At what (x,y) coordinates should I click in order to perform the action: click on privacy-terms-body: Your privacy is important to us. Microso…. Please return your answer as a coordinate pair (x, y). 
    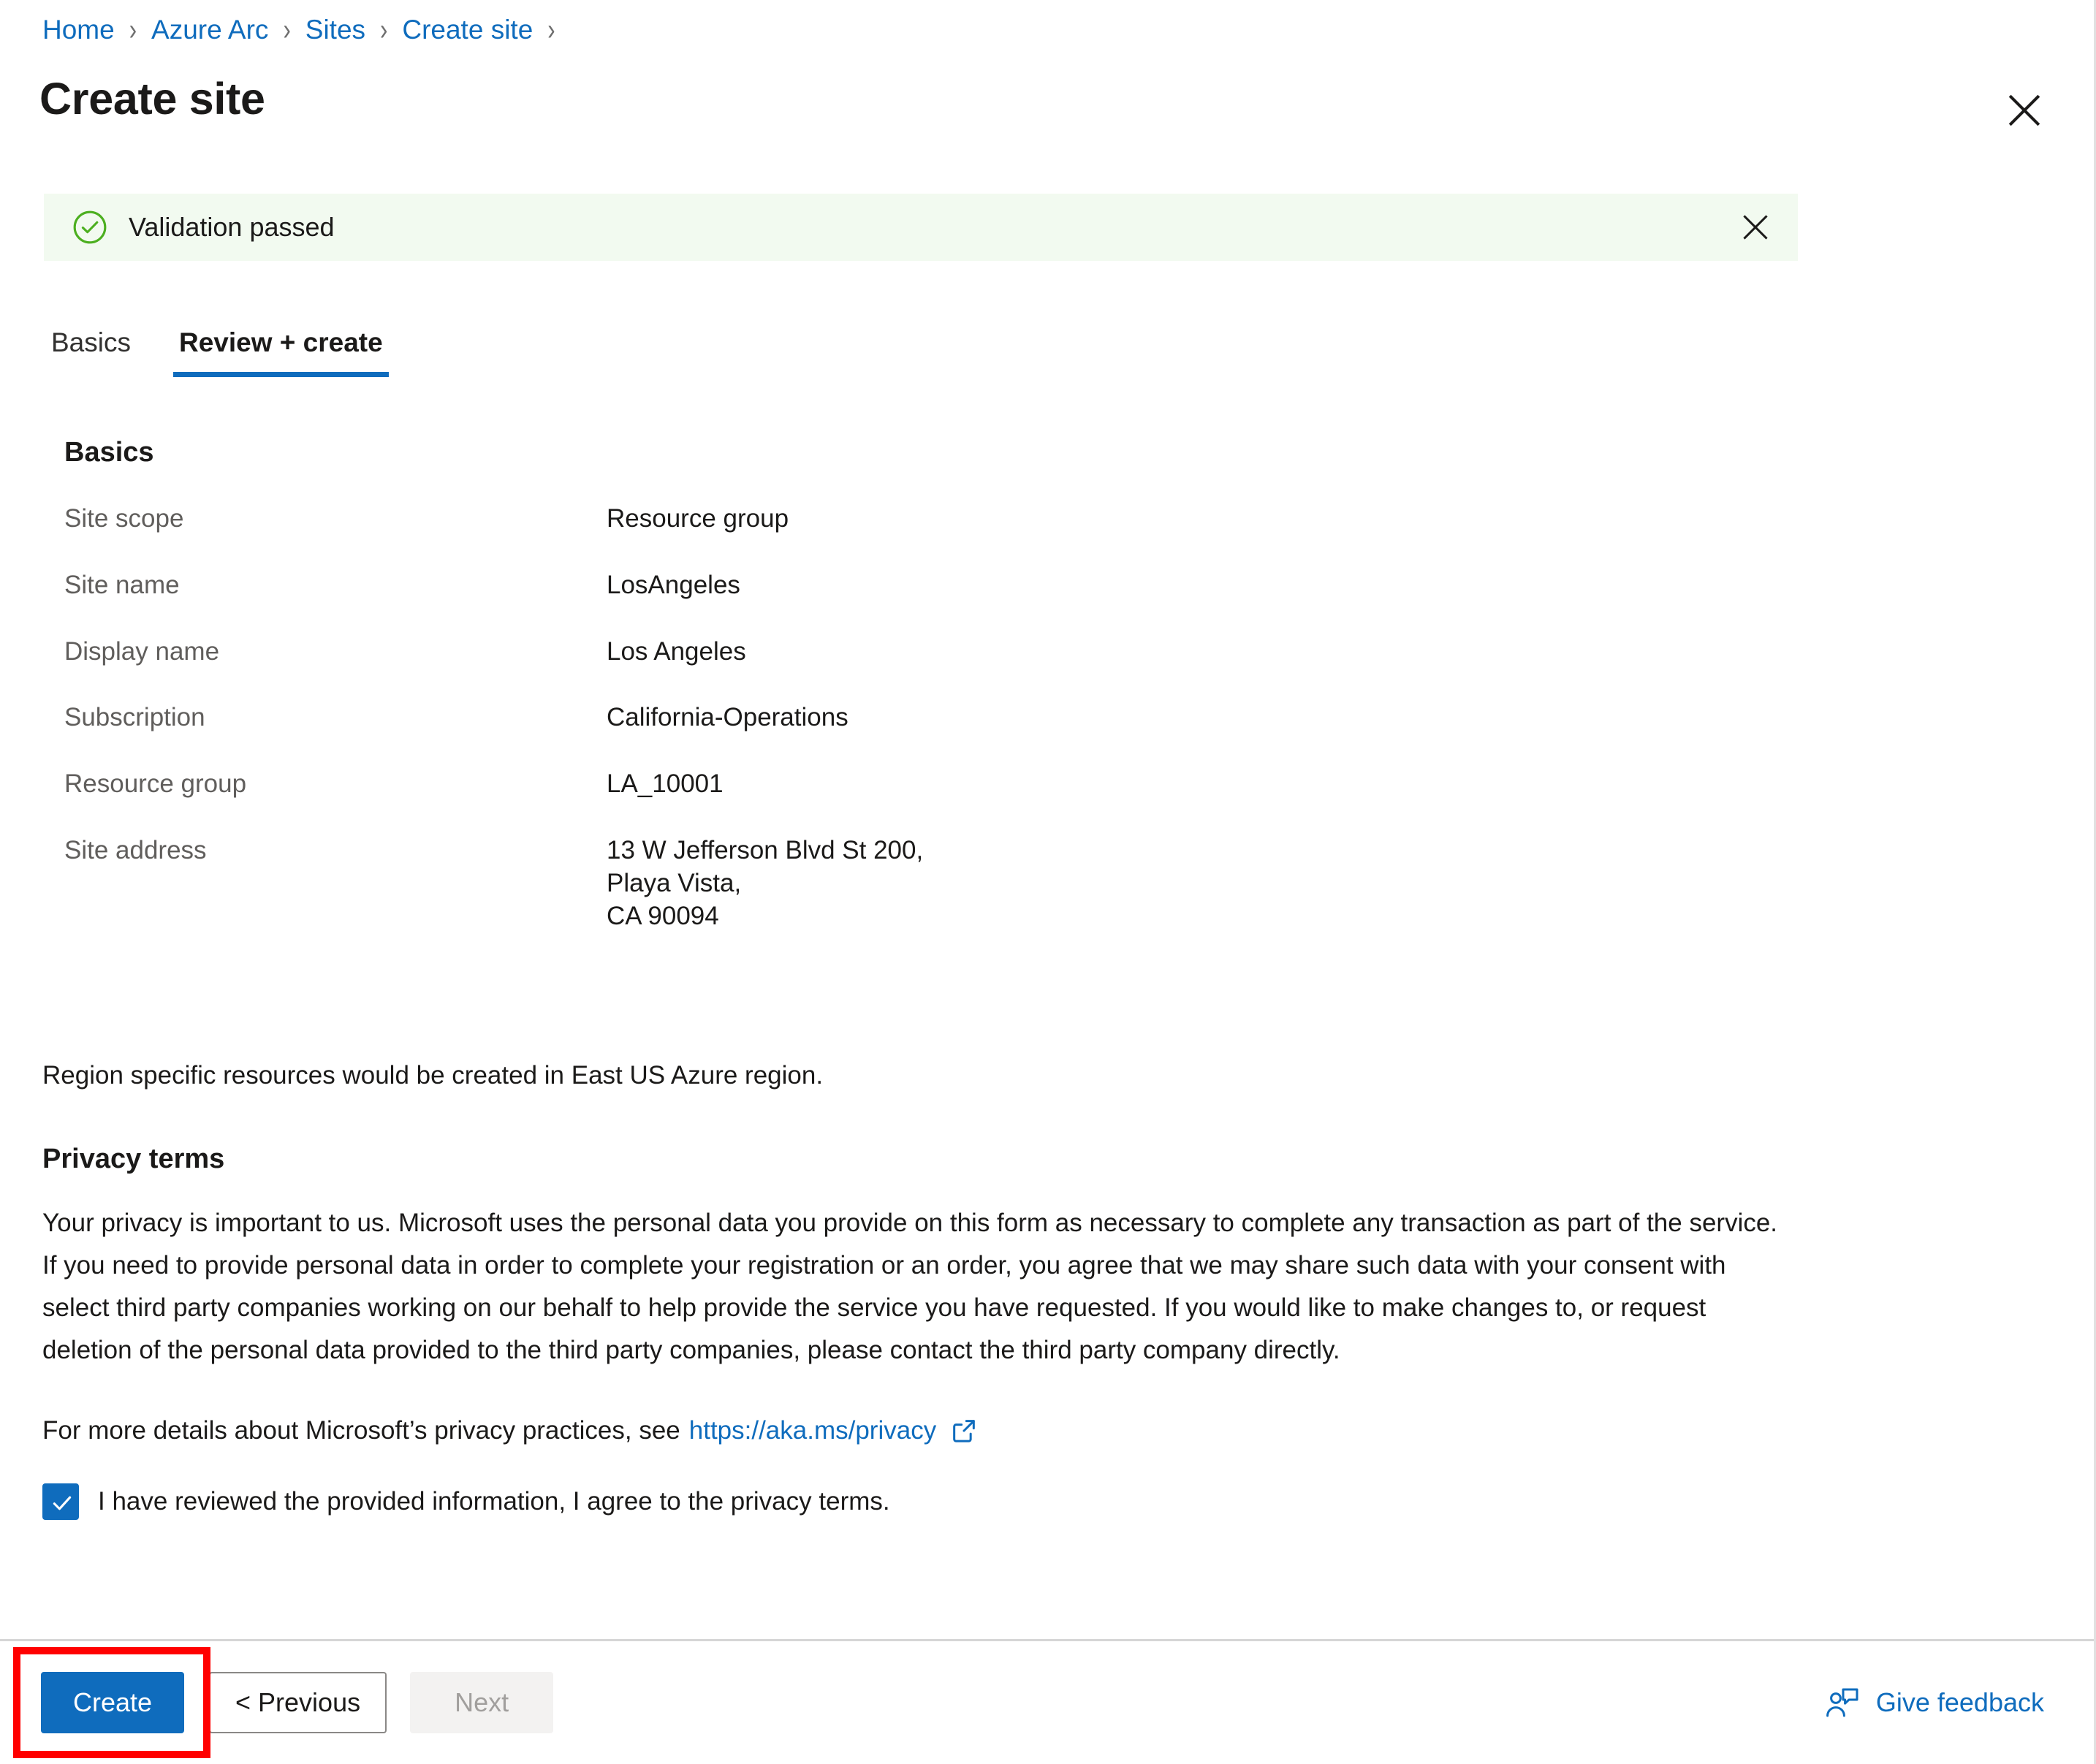
    Looking at the image, I should click on (910, 1287).